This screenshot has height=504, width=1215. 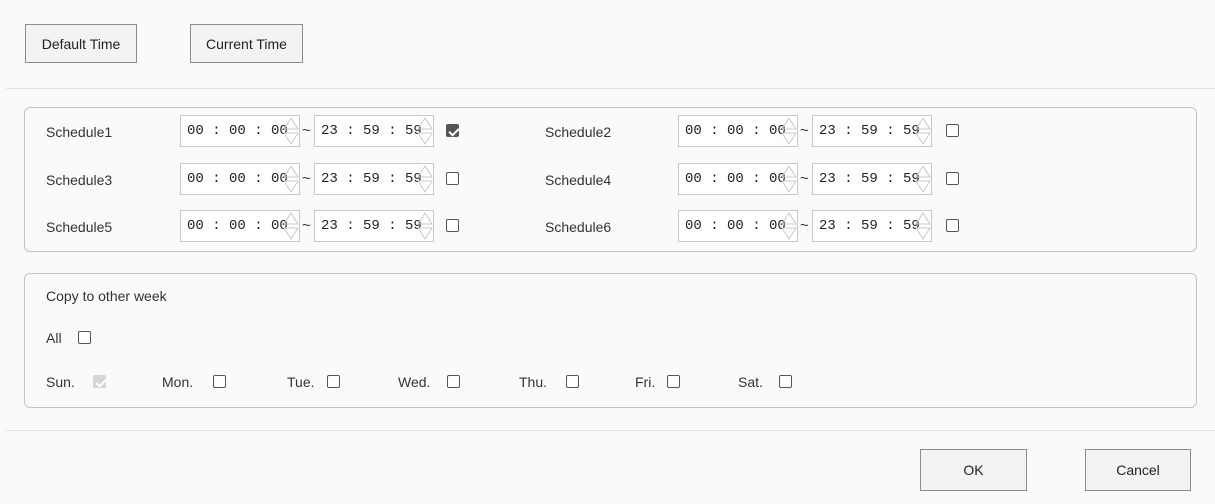 I want to click on schedule-5-label: Schedule5, so click(x=79, y=227).